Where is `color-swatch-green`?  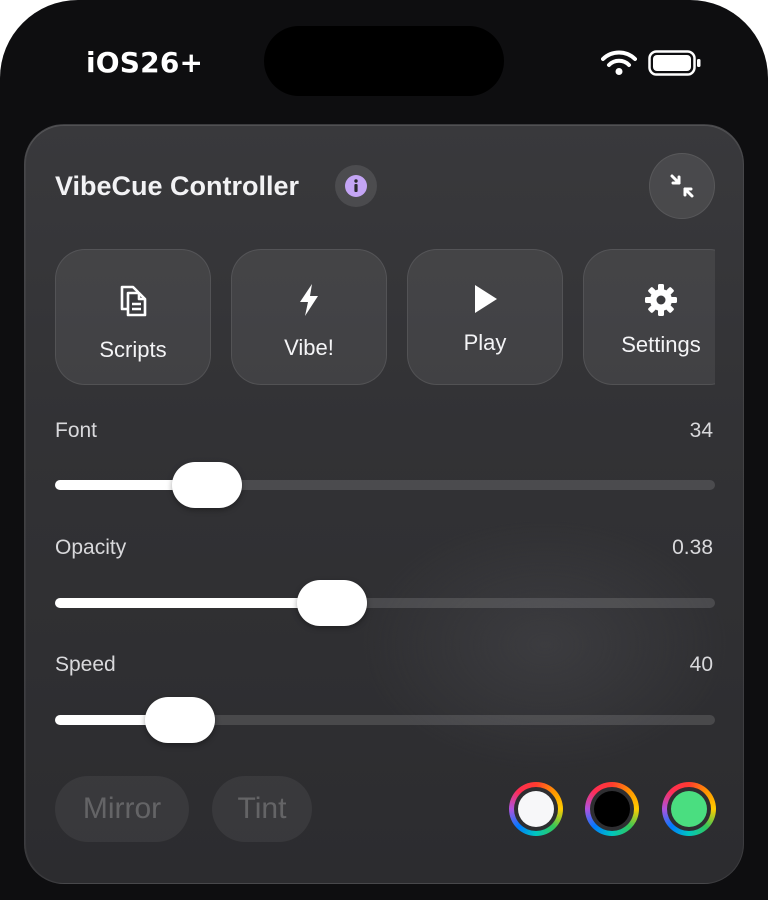 color-swatch-green is located at coordinates (689, 809).